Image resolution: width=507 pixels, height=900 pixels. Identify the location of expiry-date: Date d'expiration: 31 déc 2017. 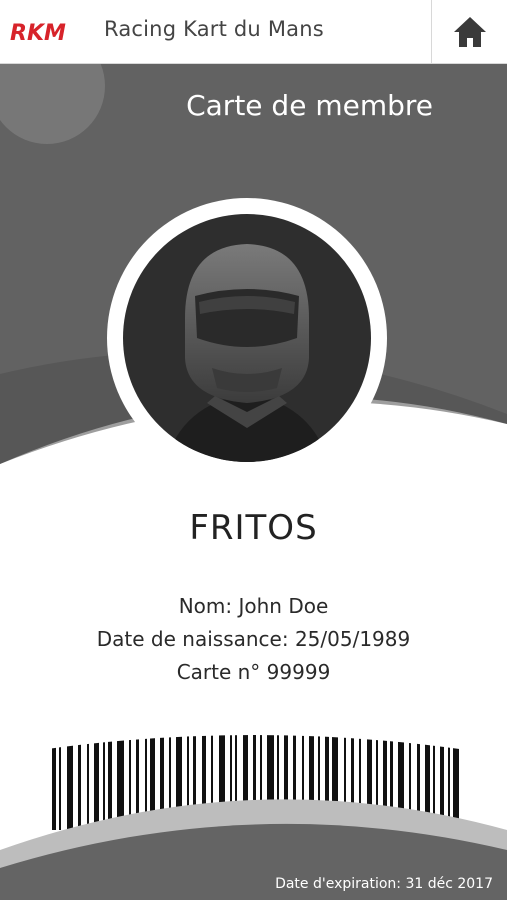
(384, 884).